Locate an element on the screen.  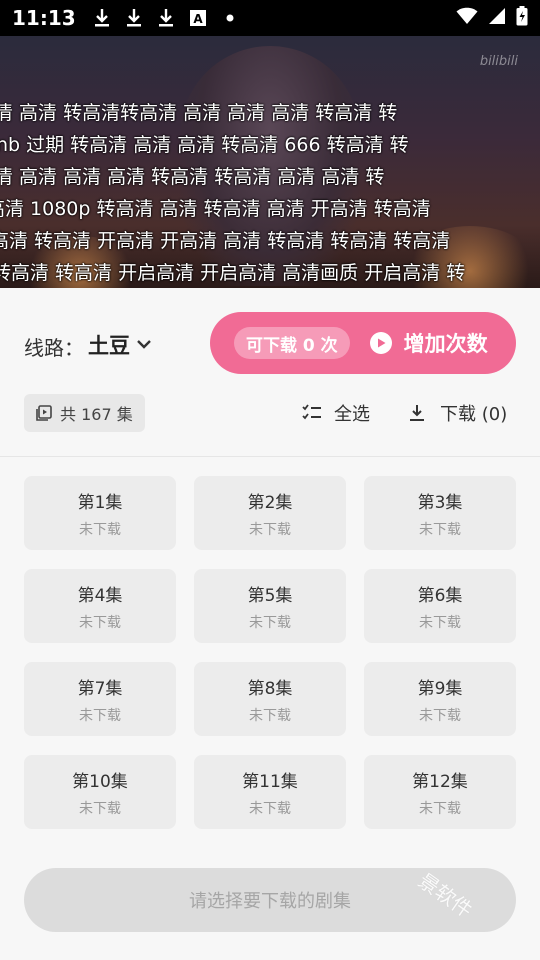
episode-title: 第9集 is located at coordinates (440, 688).